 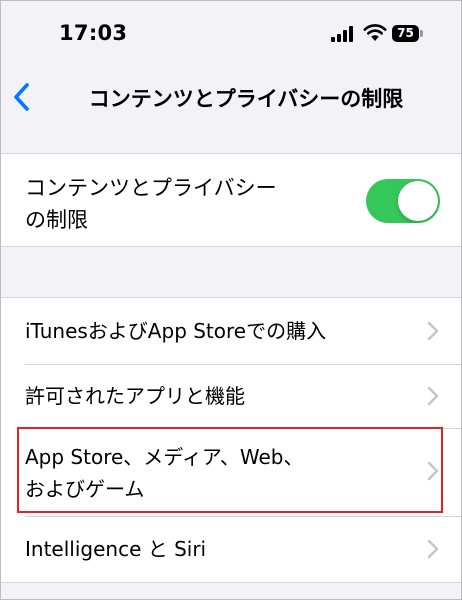 I want to click on list-item-label: iTunesおよびApp Storeでの購入, so click(x=176, y=331).